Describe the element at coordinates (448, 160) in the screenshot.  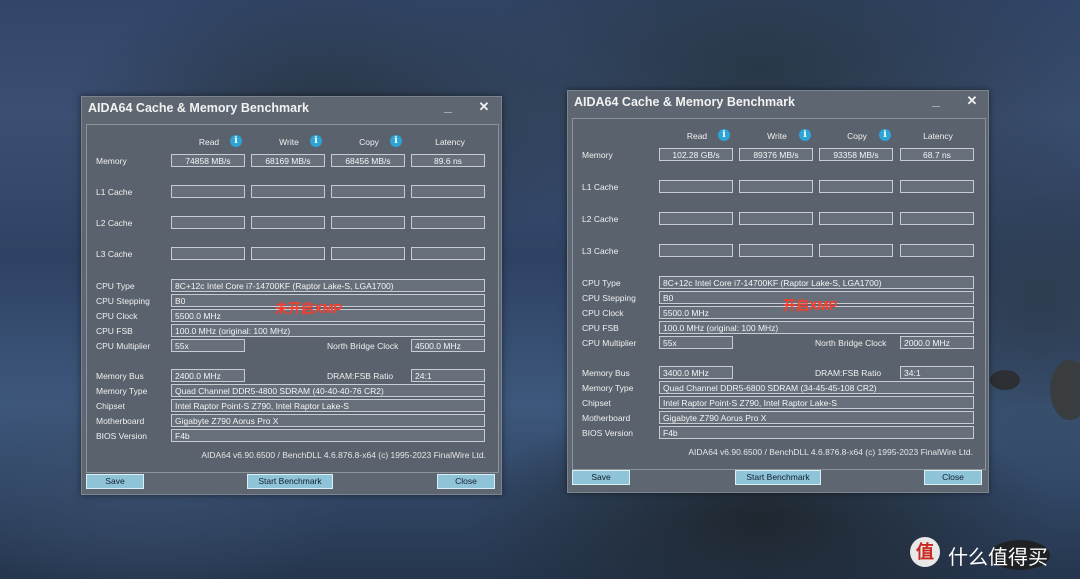
I see `memory-latency-value: 89.6 ns` at that location.